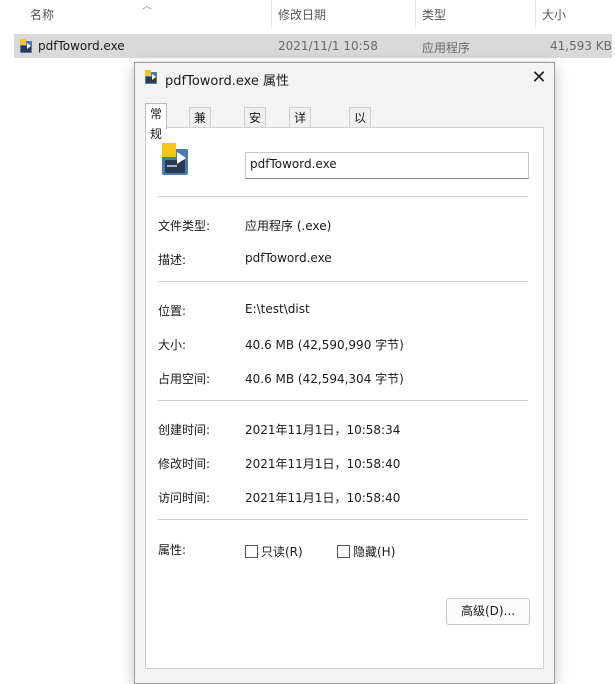  Describe the element at coordinates (360, 156) in the screenshot. I see `tab-previous-versions: 以前的版本` at that location.